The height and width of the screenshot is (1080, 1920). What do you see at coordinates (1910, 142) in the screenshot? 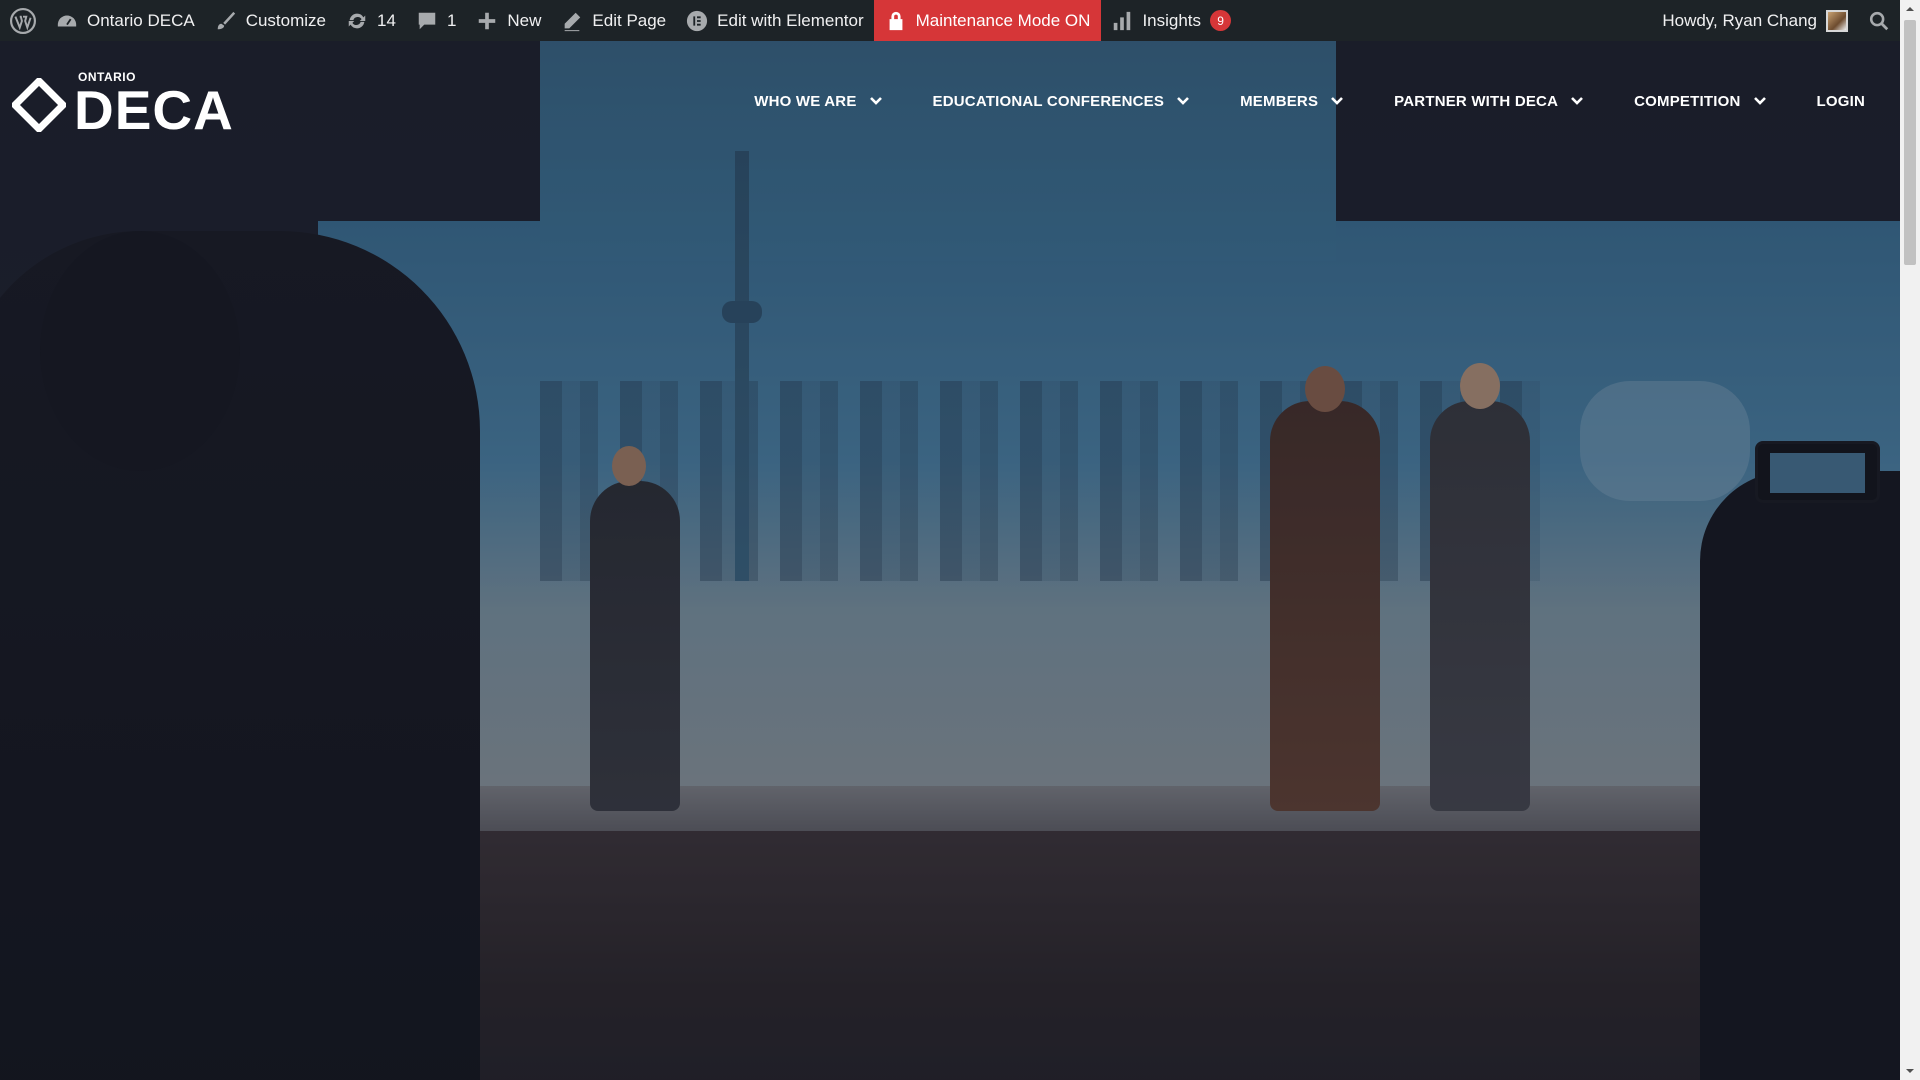
I see `scrollbar-thumb` at bounding box center [1910, 142].